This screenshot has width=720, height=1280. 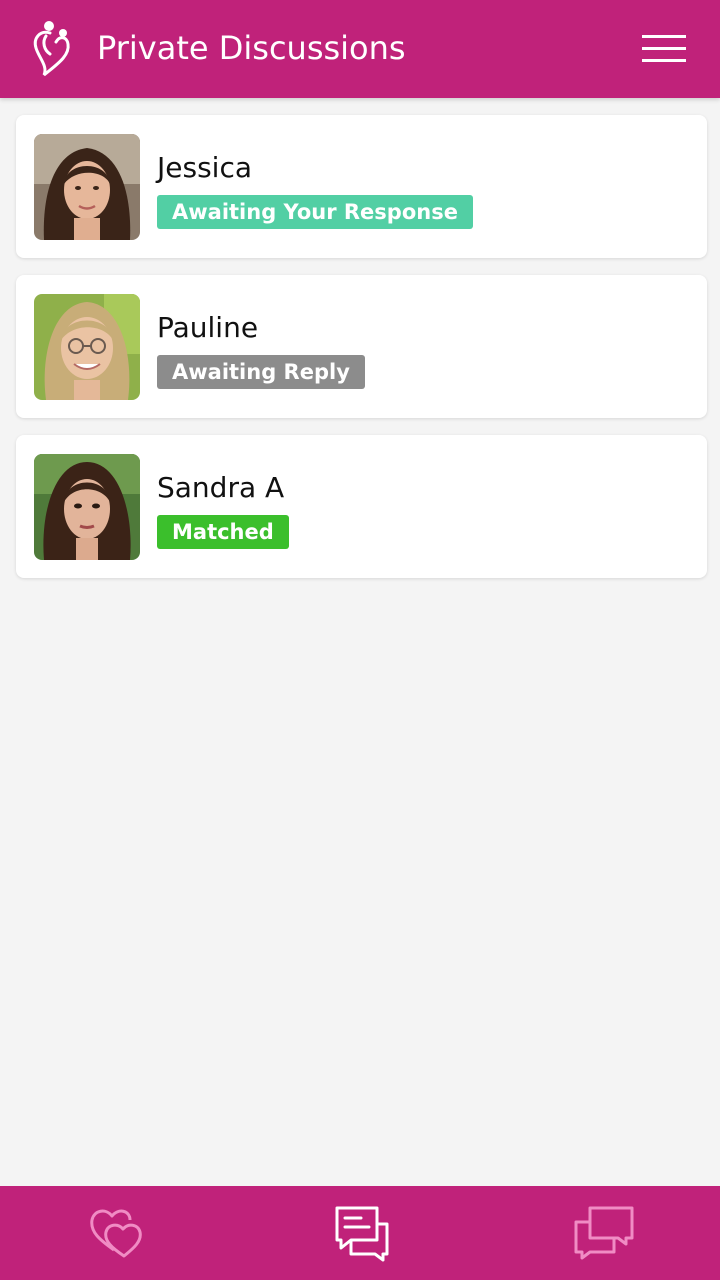 I want to click on top-bar: Private Discussions, so click(x=360, y=49).